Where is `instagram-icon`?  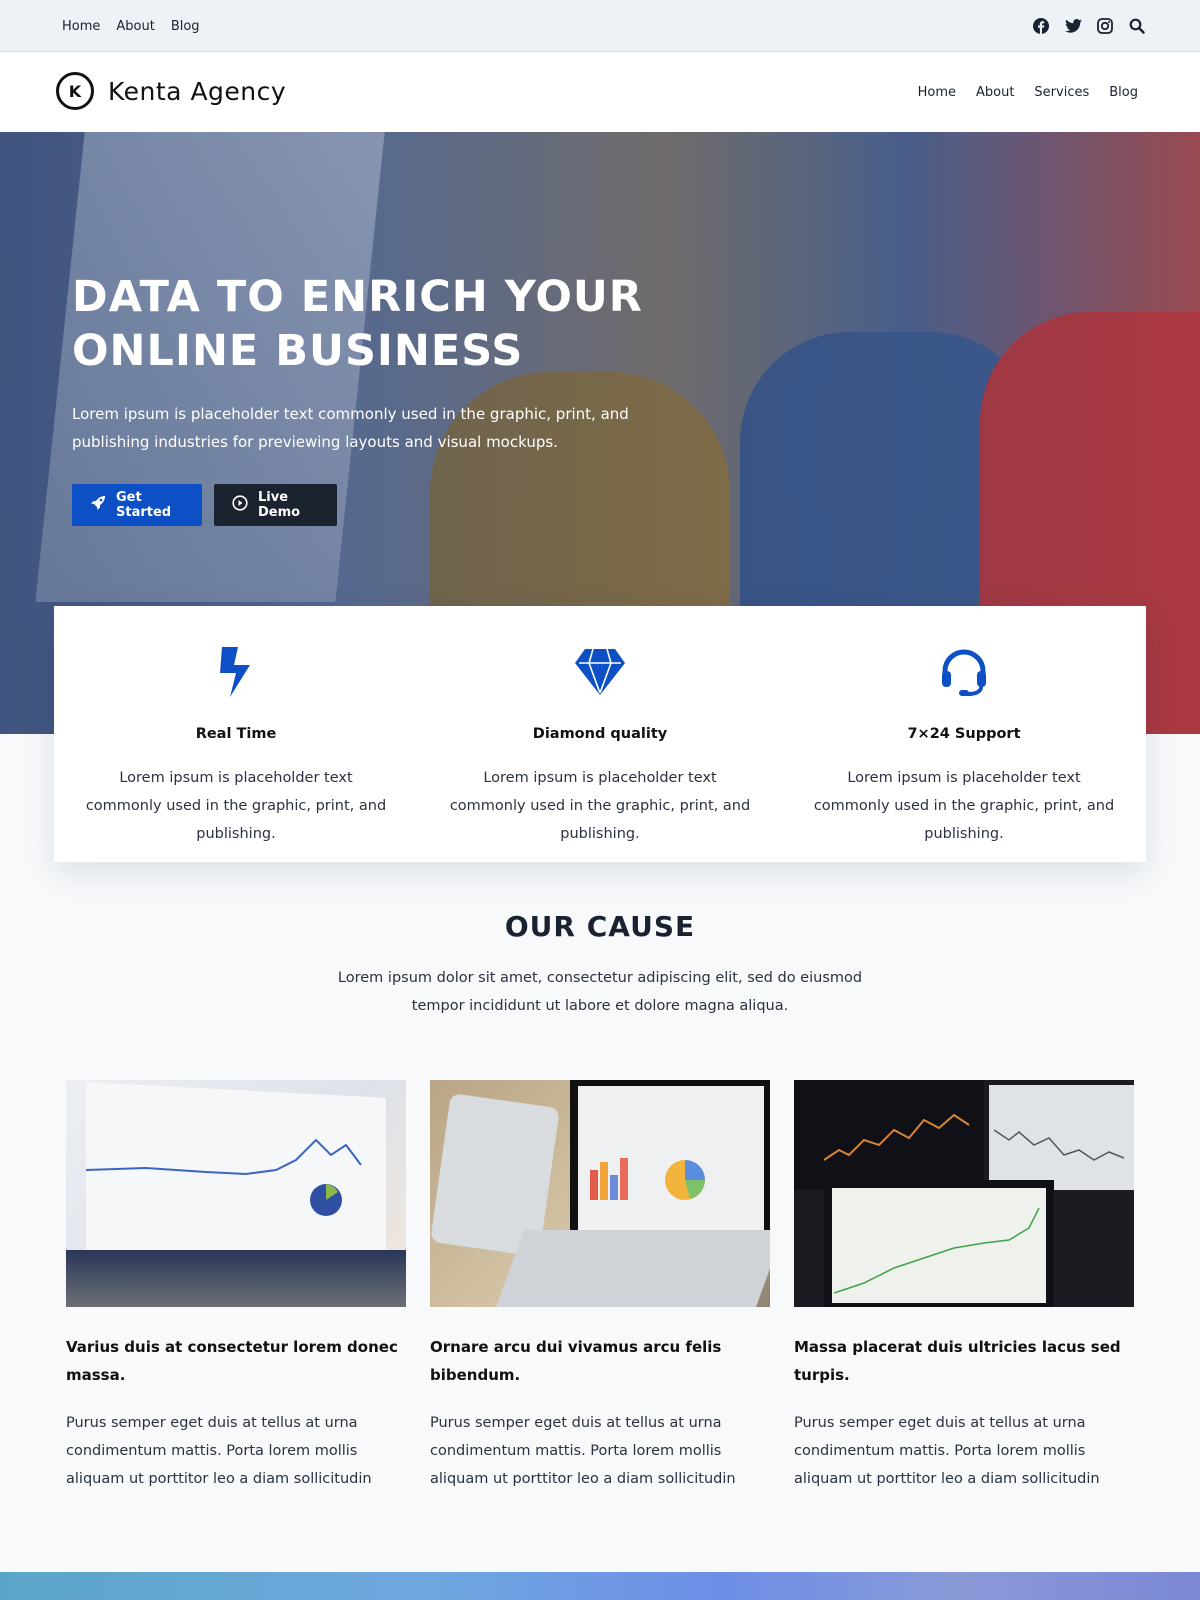 instagram-icon is located at coordinates (1105, 26).